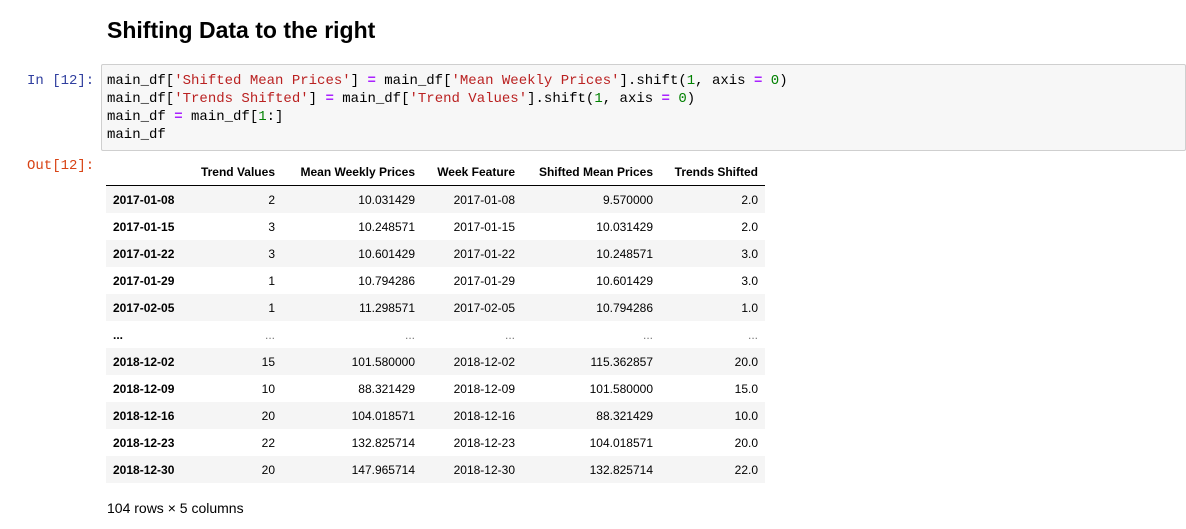  I want to click on row-index: 2017-02-05, so click(144, 307).